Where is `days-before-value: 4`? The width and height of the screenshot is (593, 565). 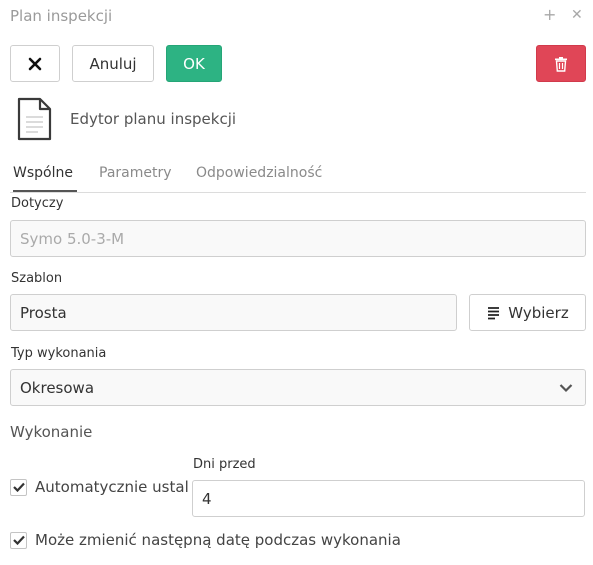
days-before-value: 4 is located at coordinates (207, 498).